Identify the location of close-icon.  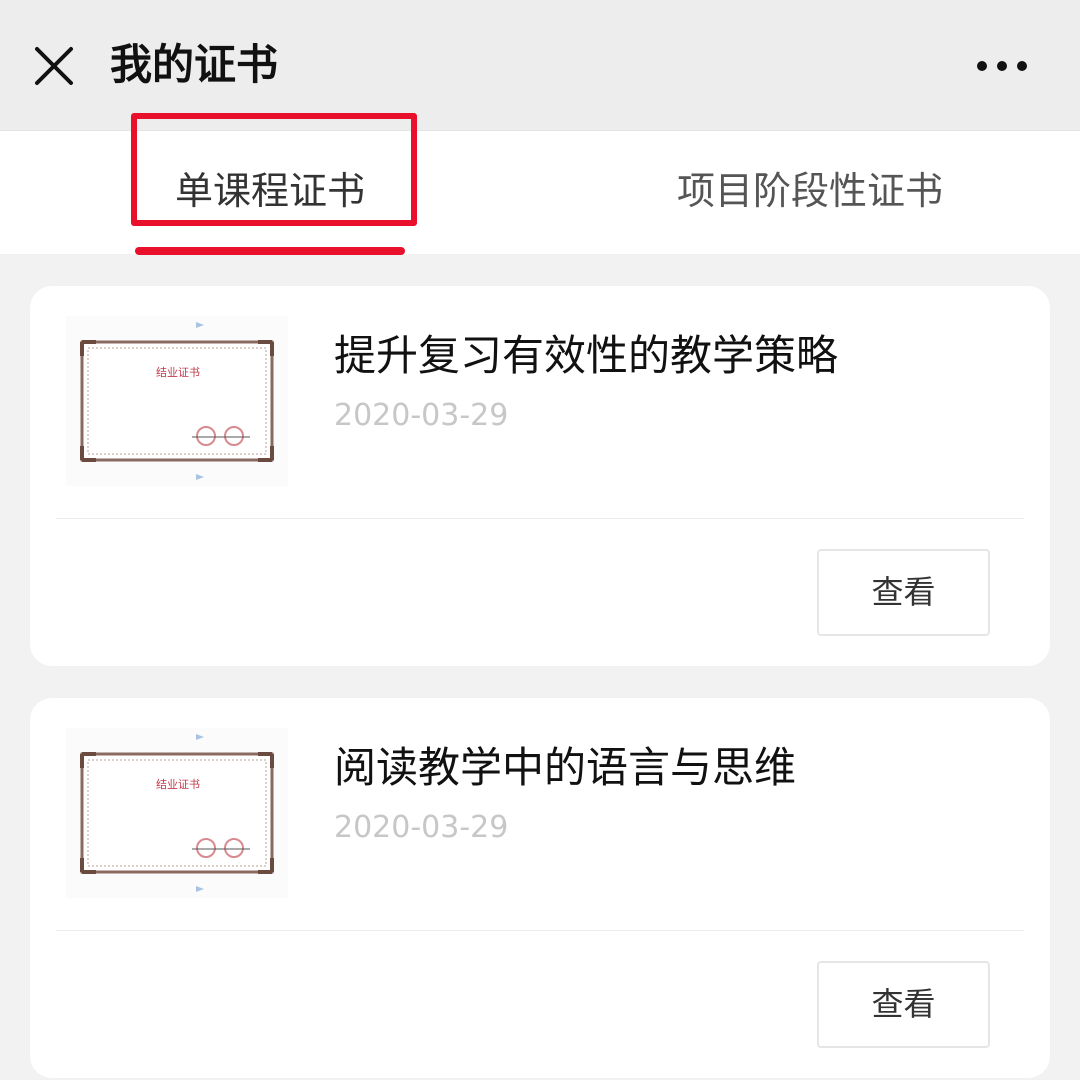
(54, 66).